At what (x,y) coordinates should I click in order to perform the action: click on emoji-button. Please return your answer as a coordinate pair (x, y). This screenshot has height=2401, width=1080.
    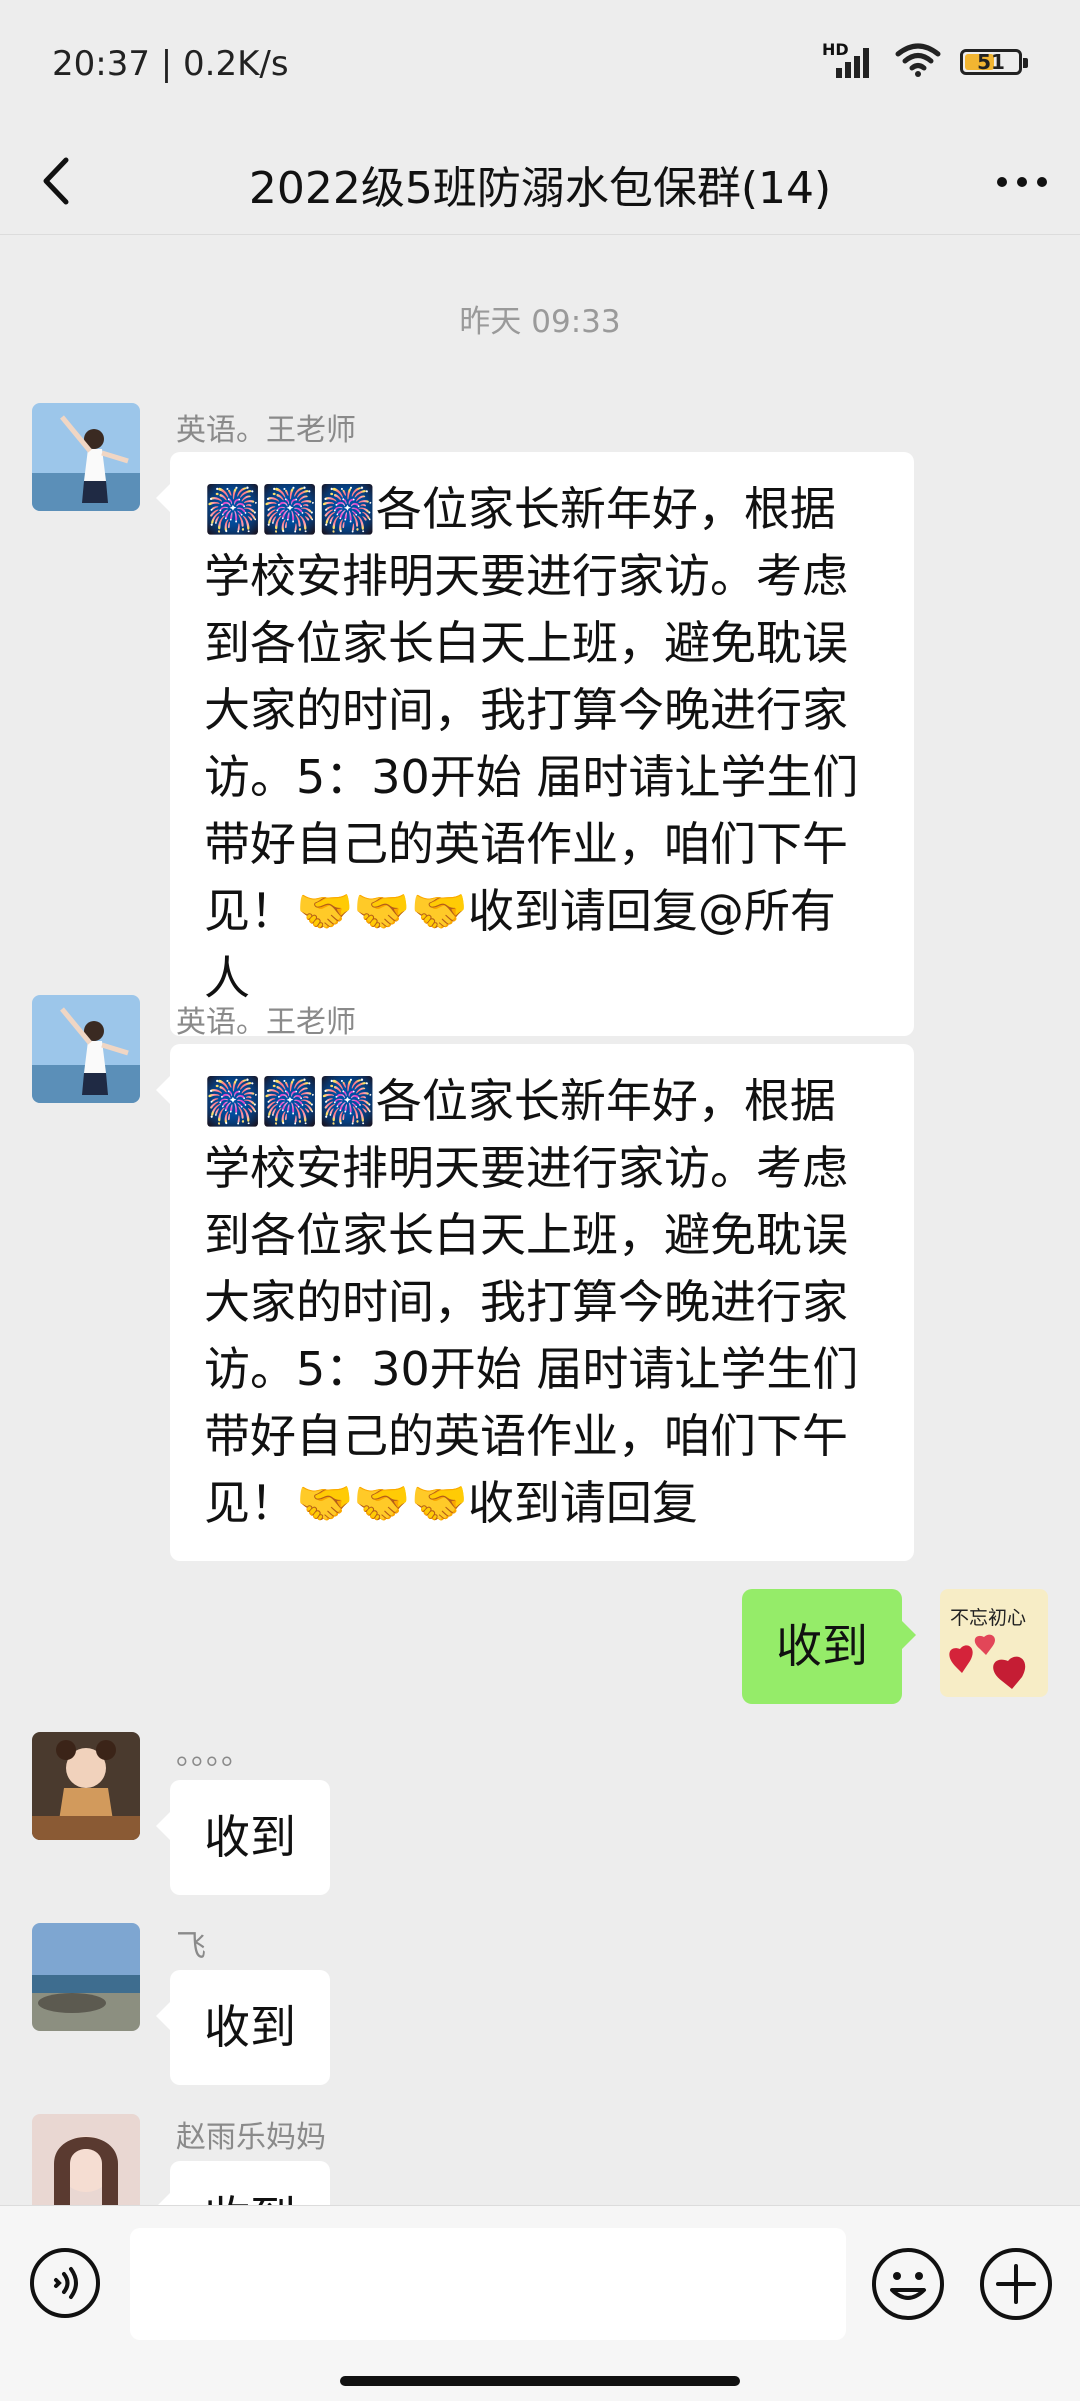
    Looking at the image, I should click on (908, 2284).